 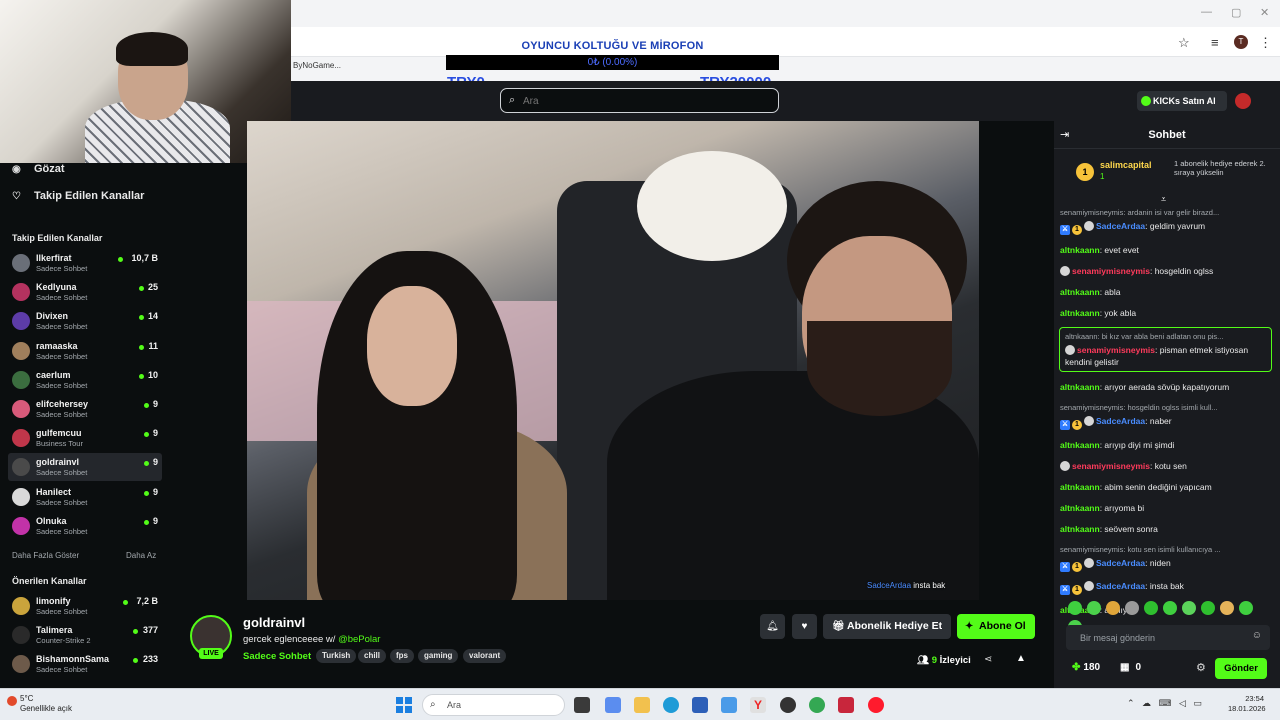 I want to click on channel-item: elifcehersey Sadece Sohbet 9, so click(x=85, y=409).